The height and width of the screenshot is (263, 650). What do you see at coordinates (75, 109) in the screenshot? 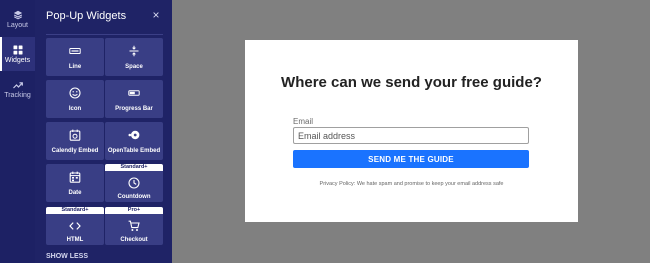
I see `widget-label: Icon` at bounding box center [75, 109].